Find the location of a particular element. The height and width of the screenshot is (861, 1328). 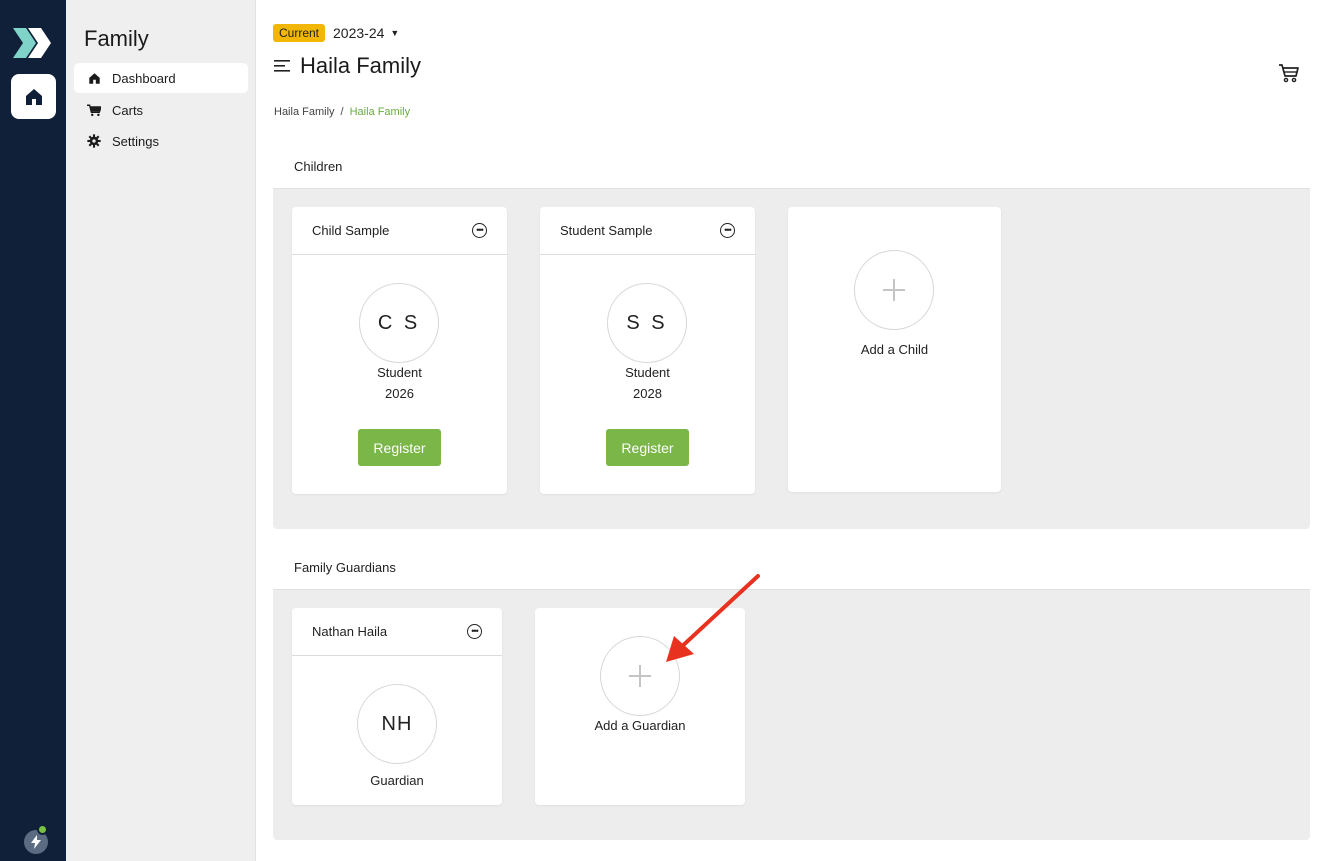

online-status-dot is located at coordinates (42, 829).